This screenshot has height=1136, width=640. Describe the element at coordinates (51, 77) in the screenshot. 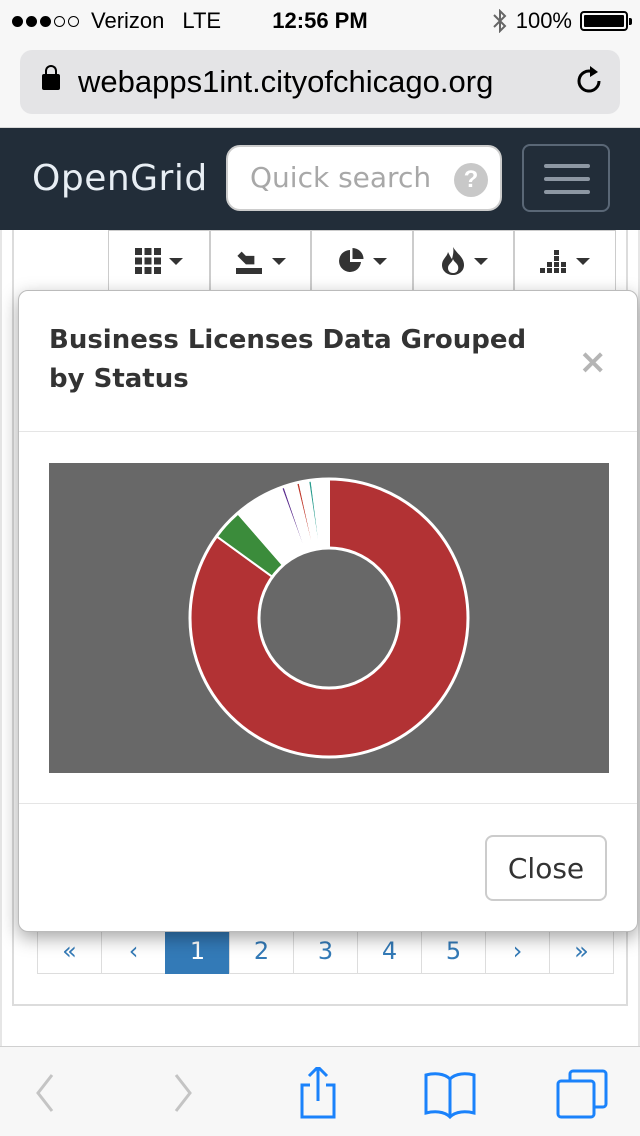

I see `lock-icon` at that location.